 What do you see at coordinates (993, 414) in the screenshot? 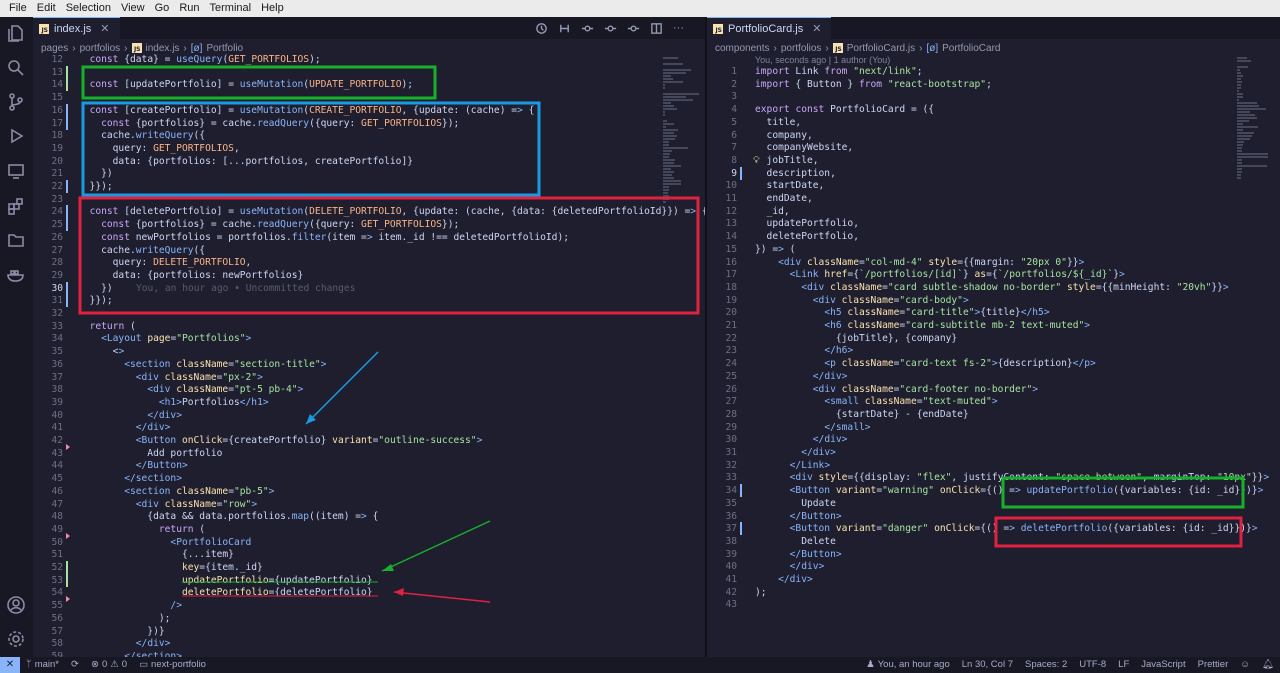
I see `code-line: 28 {startDate} - {endDate}` at bounding box center [993, 414].